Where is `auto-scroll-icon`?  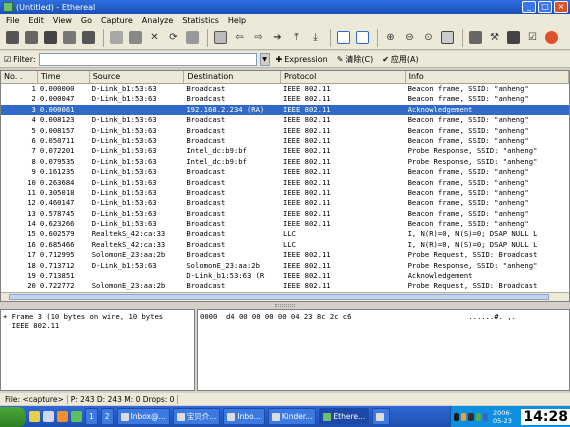
auto-scroll-icon is located at coordinates (362, 37).